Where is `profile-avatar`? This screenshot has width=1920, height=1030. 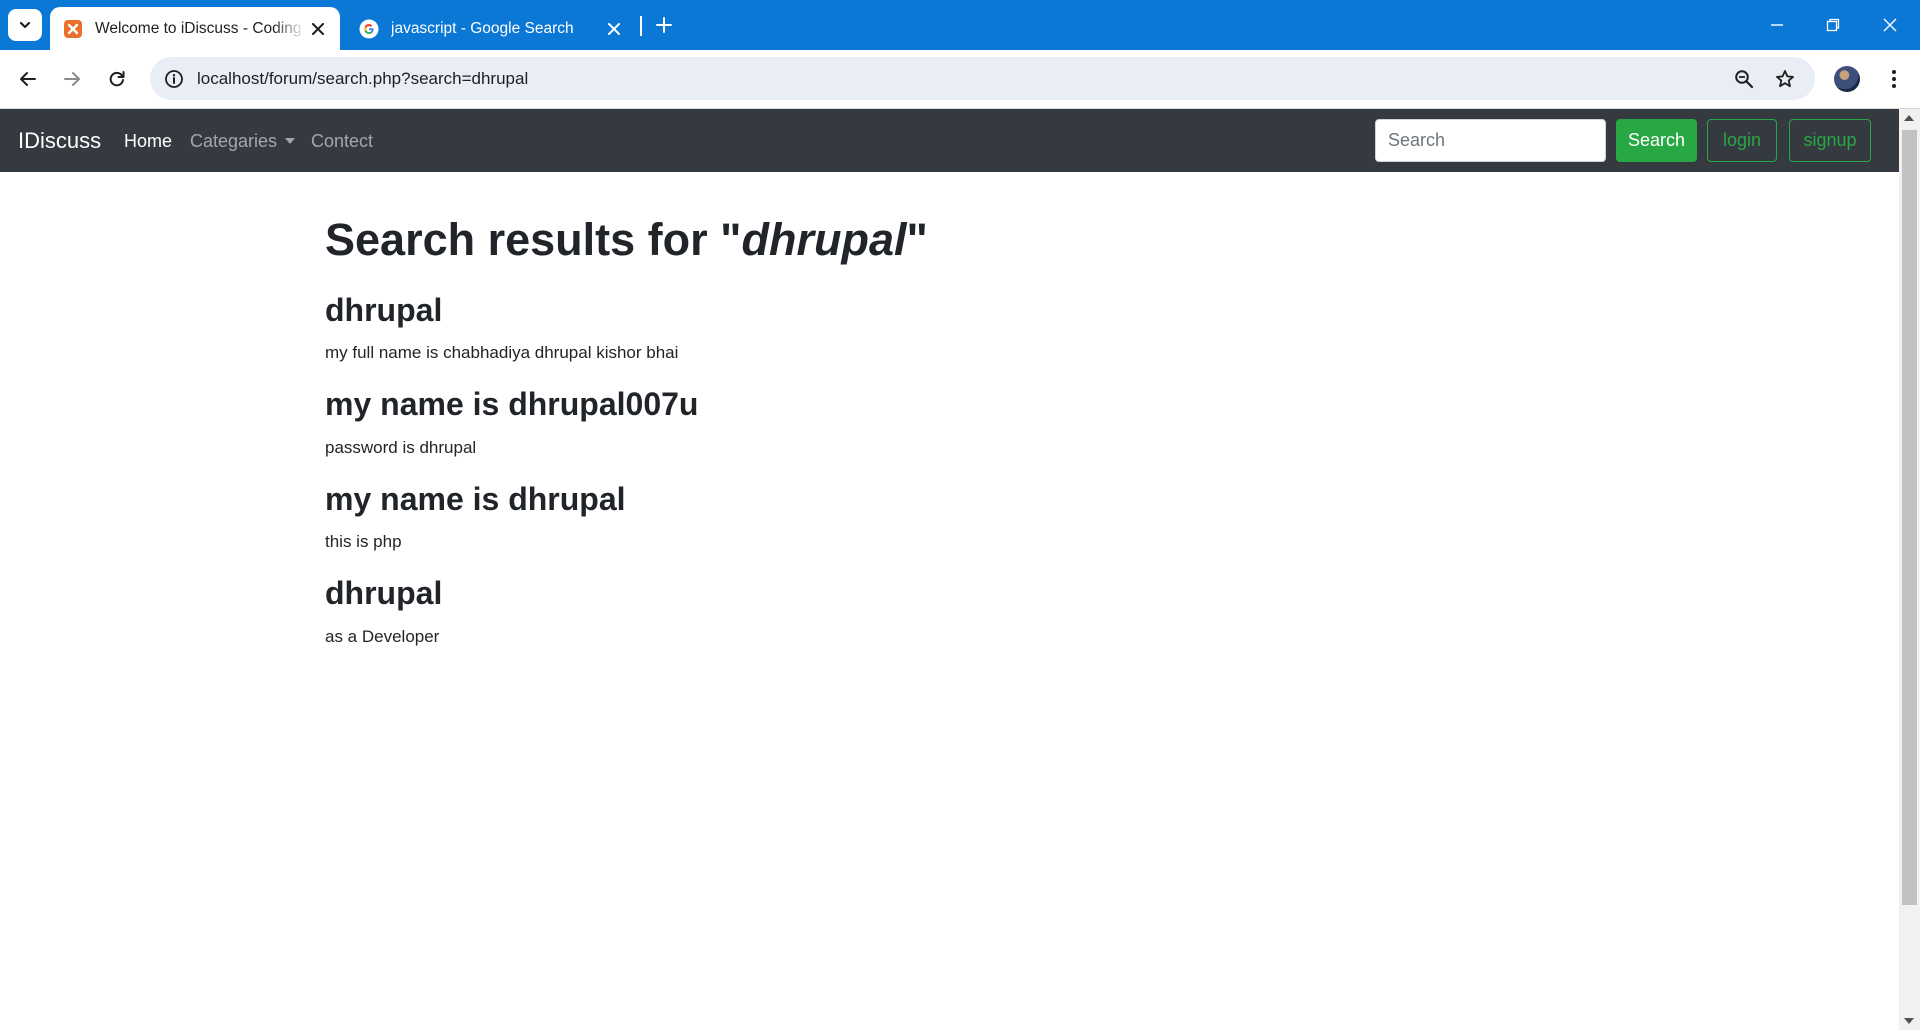 profile-avatar is located at coordinates (1847, 79).